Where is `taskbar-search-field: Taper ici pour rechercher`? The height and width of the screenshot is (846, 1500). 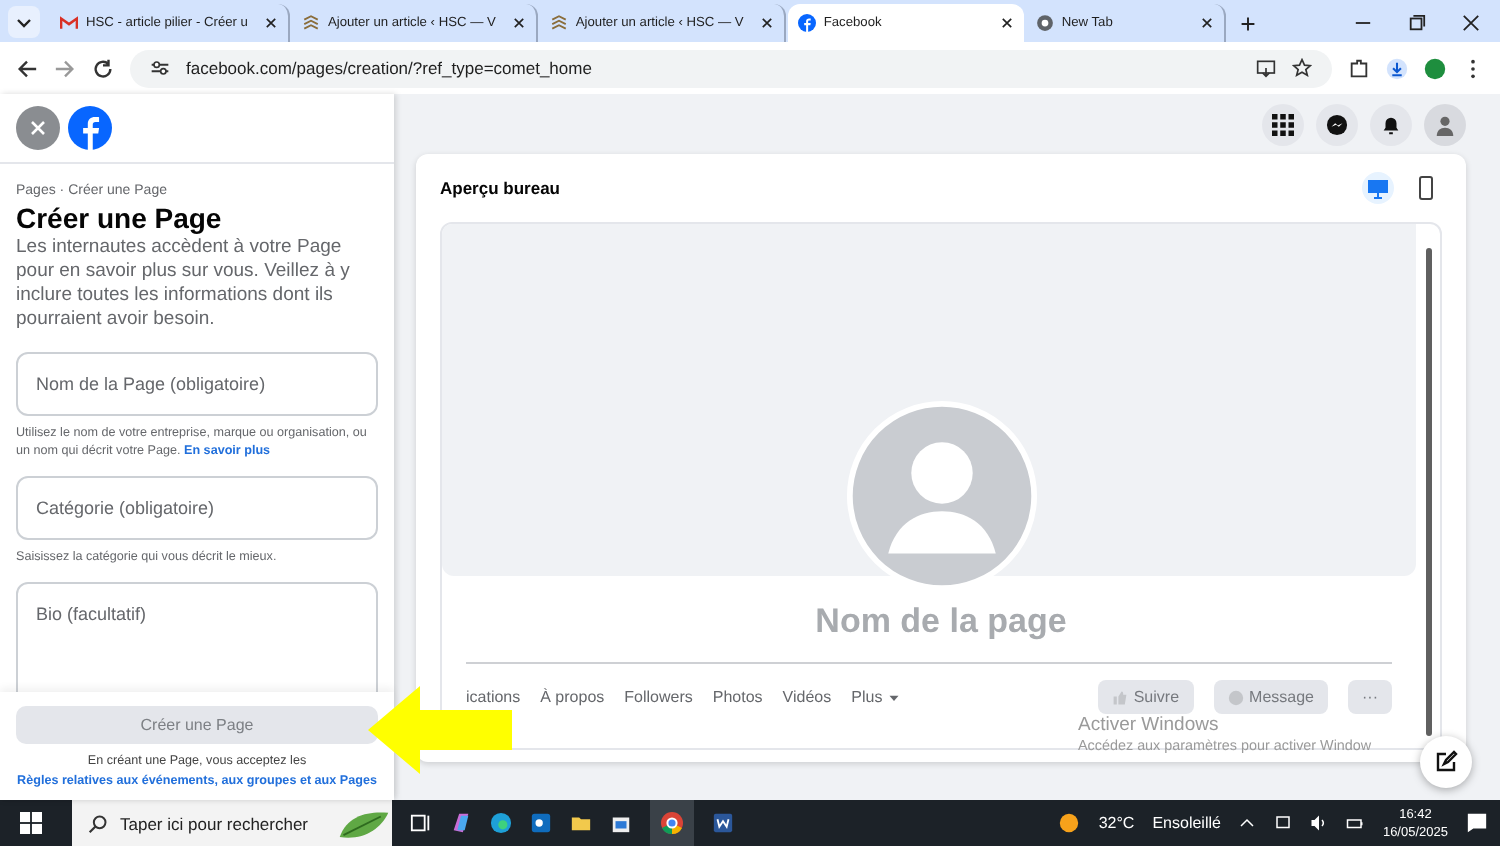
taskbar-search-field: Taper ici pour rechercher is located at coordinates (232, 823).